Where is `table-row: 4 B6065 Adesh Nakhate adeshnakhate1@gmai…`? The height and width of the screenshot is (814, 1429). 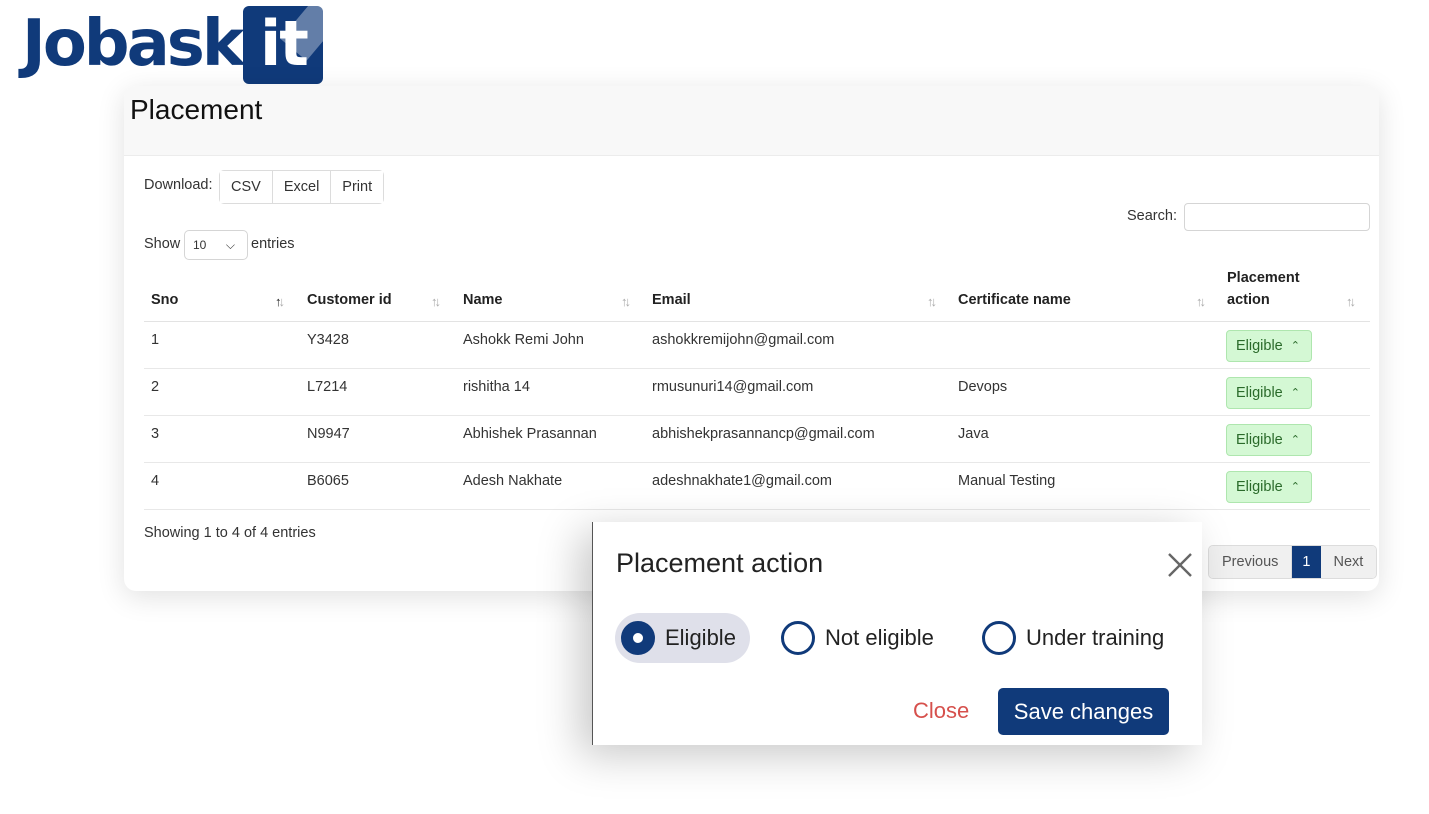
table-row: 4 B6065 Adesh Nakhate adeshnakhate1@gmai… is located at coordinates (757, 486).